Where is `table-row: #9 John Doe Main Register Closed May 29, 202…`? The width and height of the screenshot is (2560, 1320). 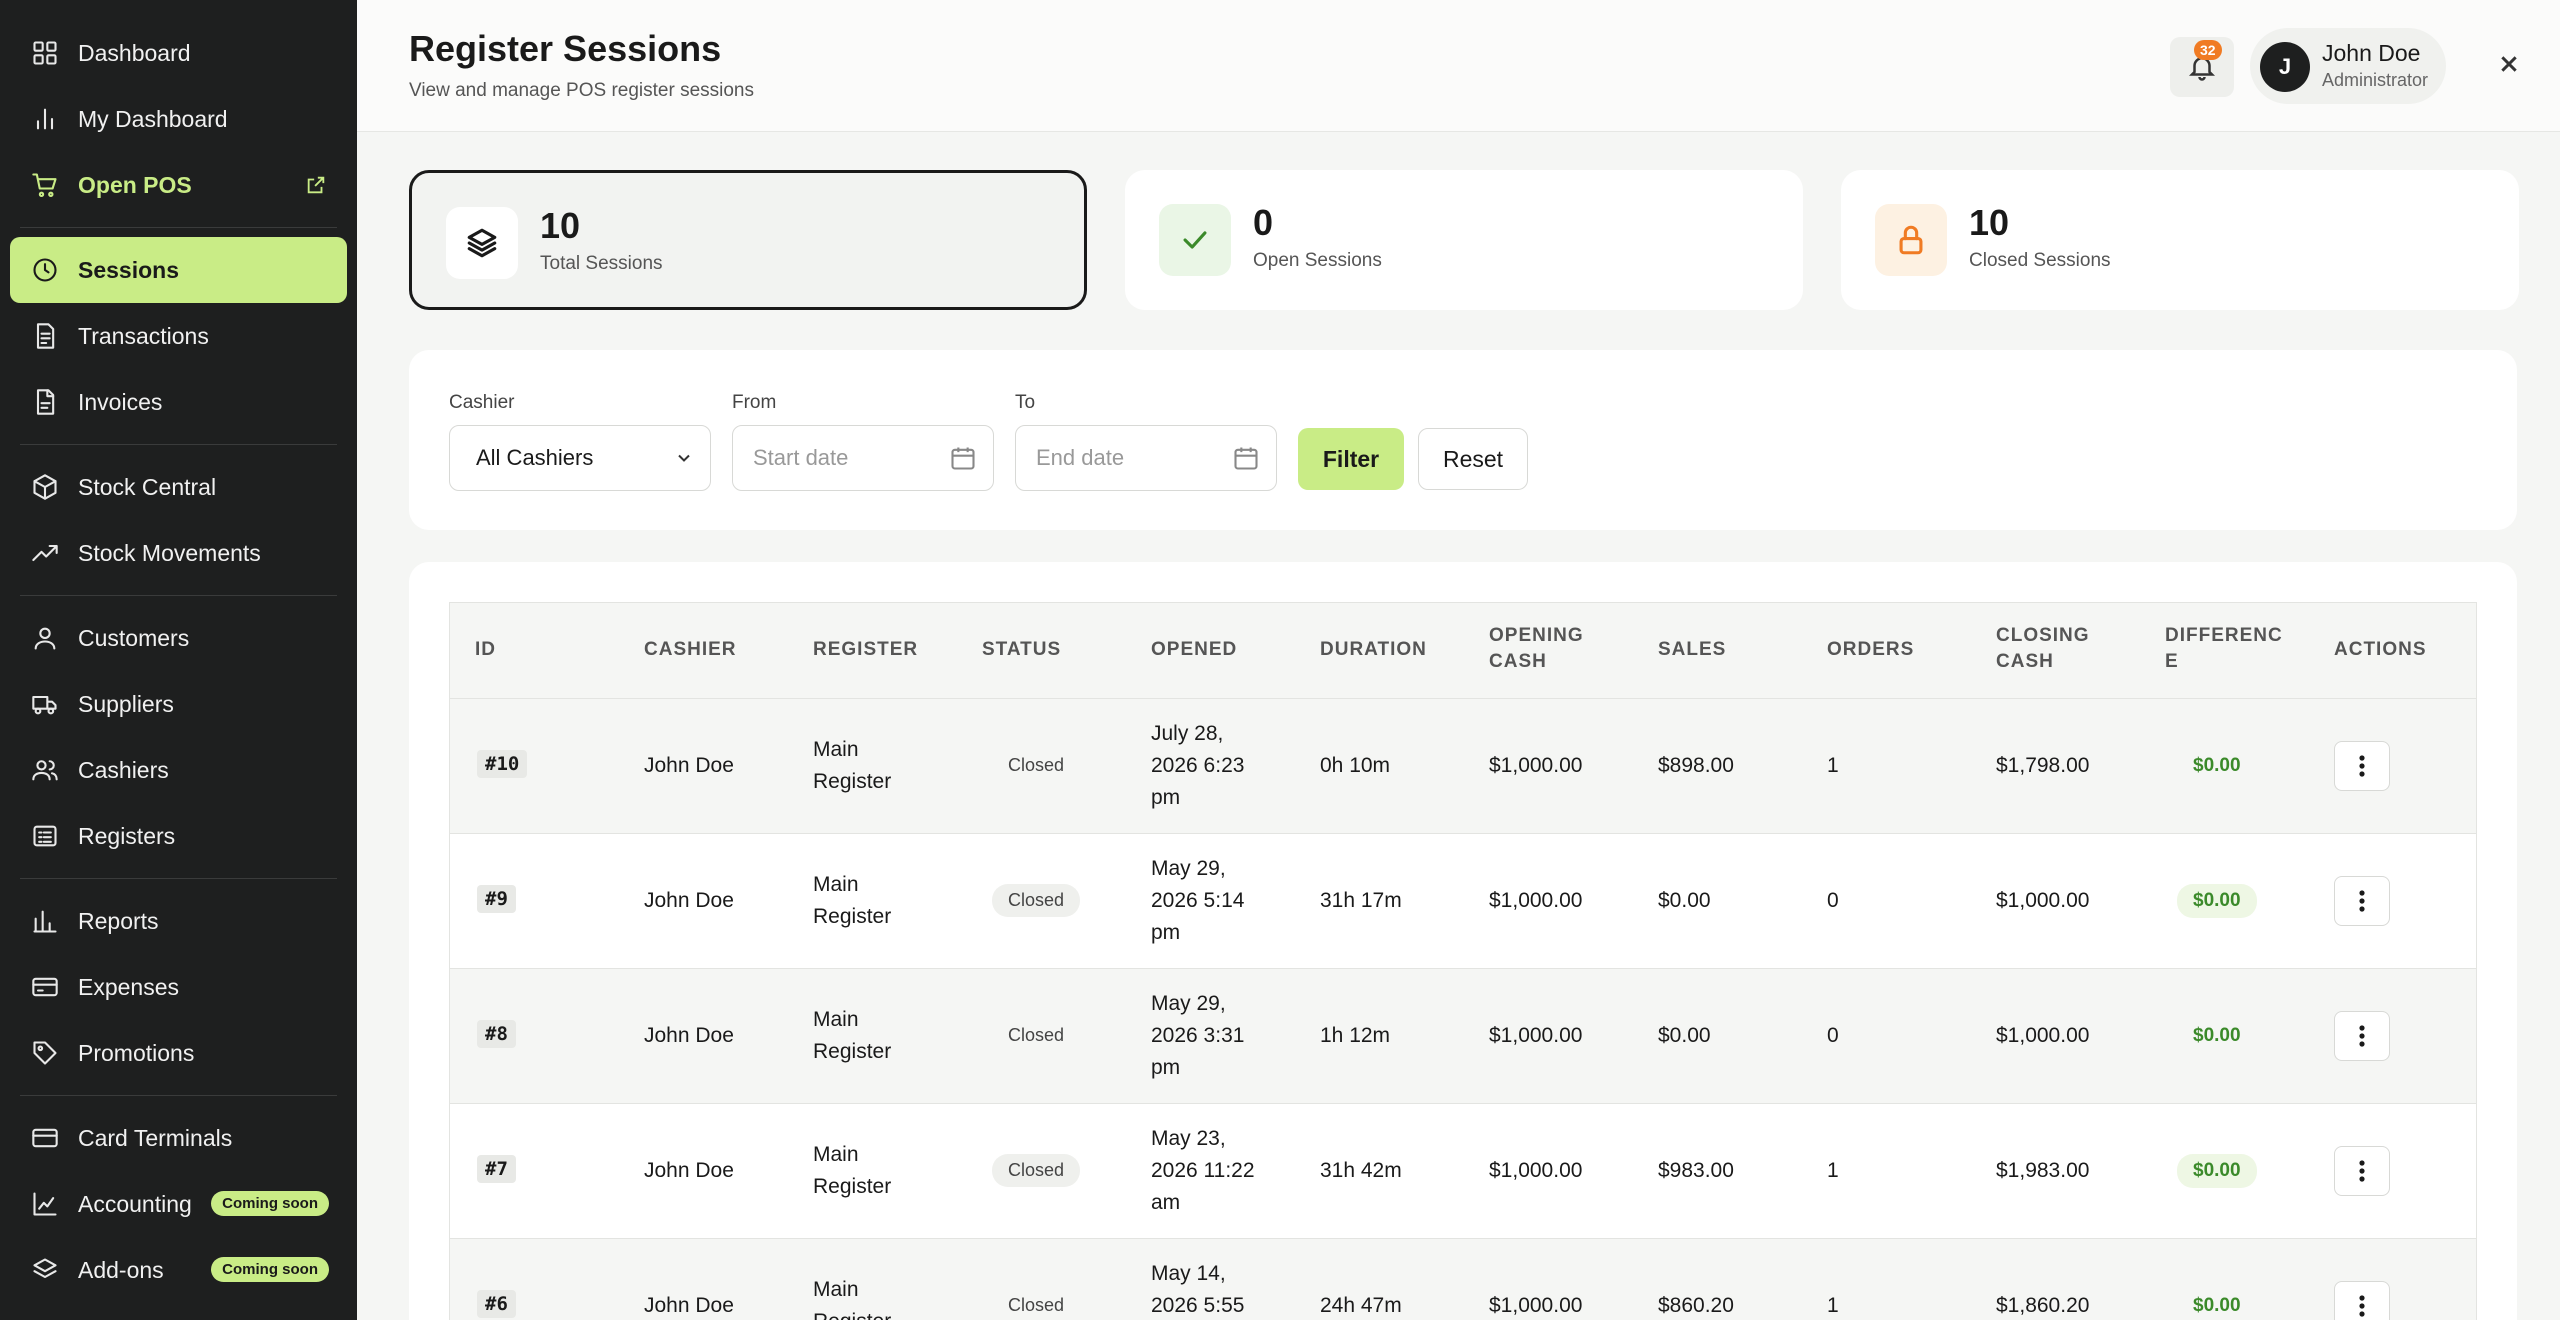 table-row: #9 John Doe Main Register Closed May 29, 202… is located at coordinates (1463, 901).